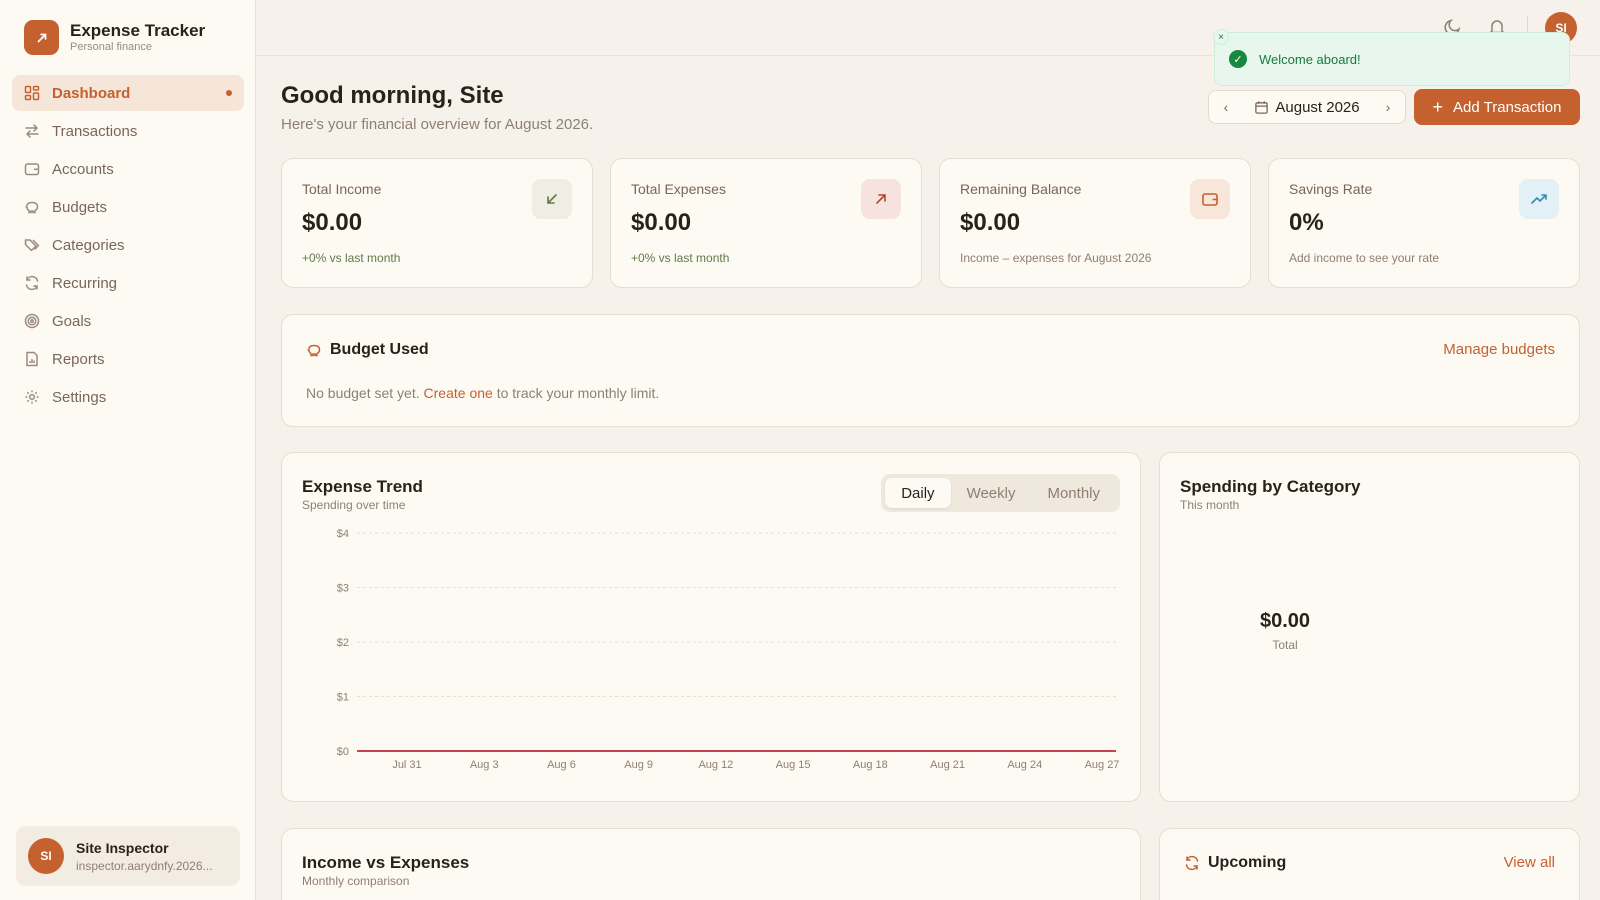  What do you see at coordinates (711, 864) in the screenshot?
I see `income-vs-expenses-card: Income vs Expenses Monthly comparison` at bounding box center [711, 864].